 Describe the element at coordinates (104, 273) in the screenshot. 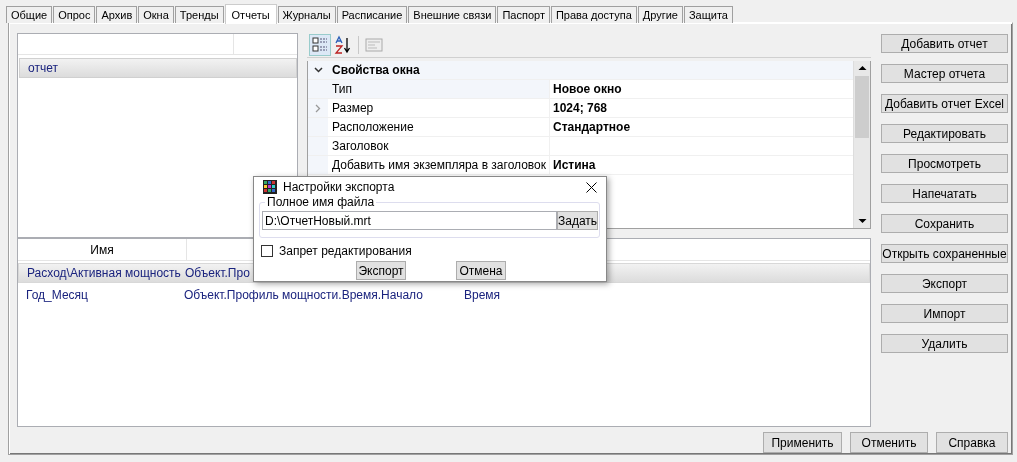

I see `table-cell: Расход\Активная мощность` at that location.